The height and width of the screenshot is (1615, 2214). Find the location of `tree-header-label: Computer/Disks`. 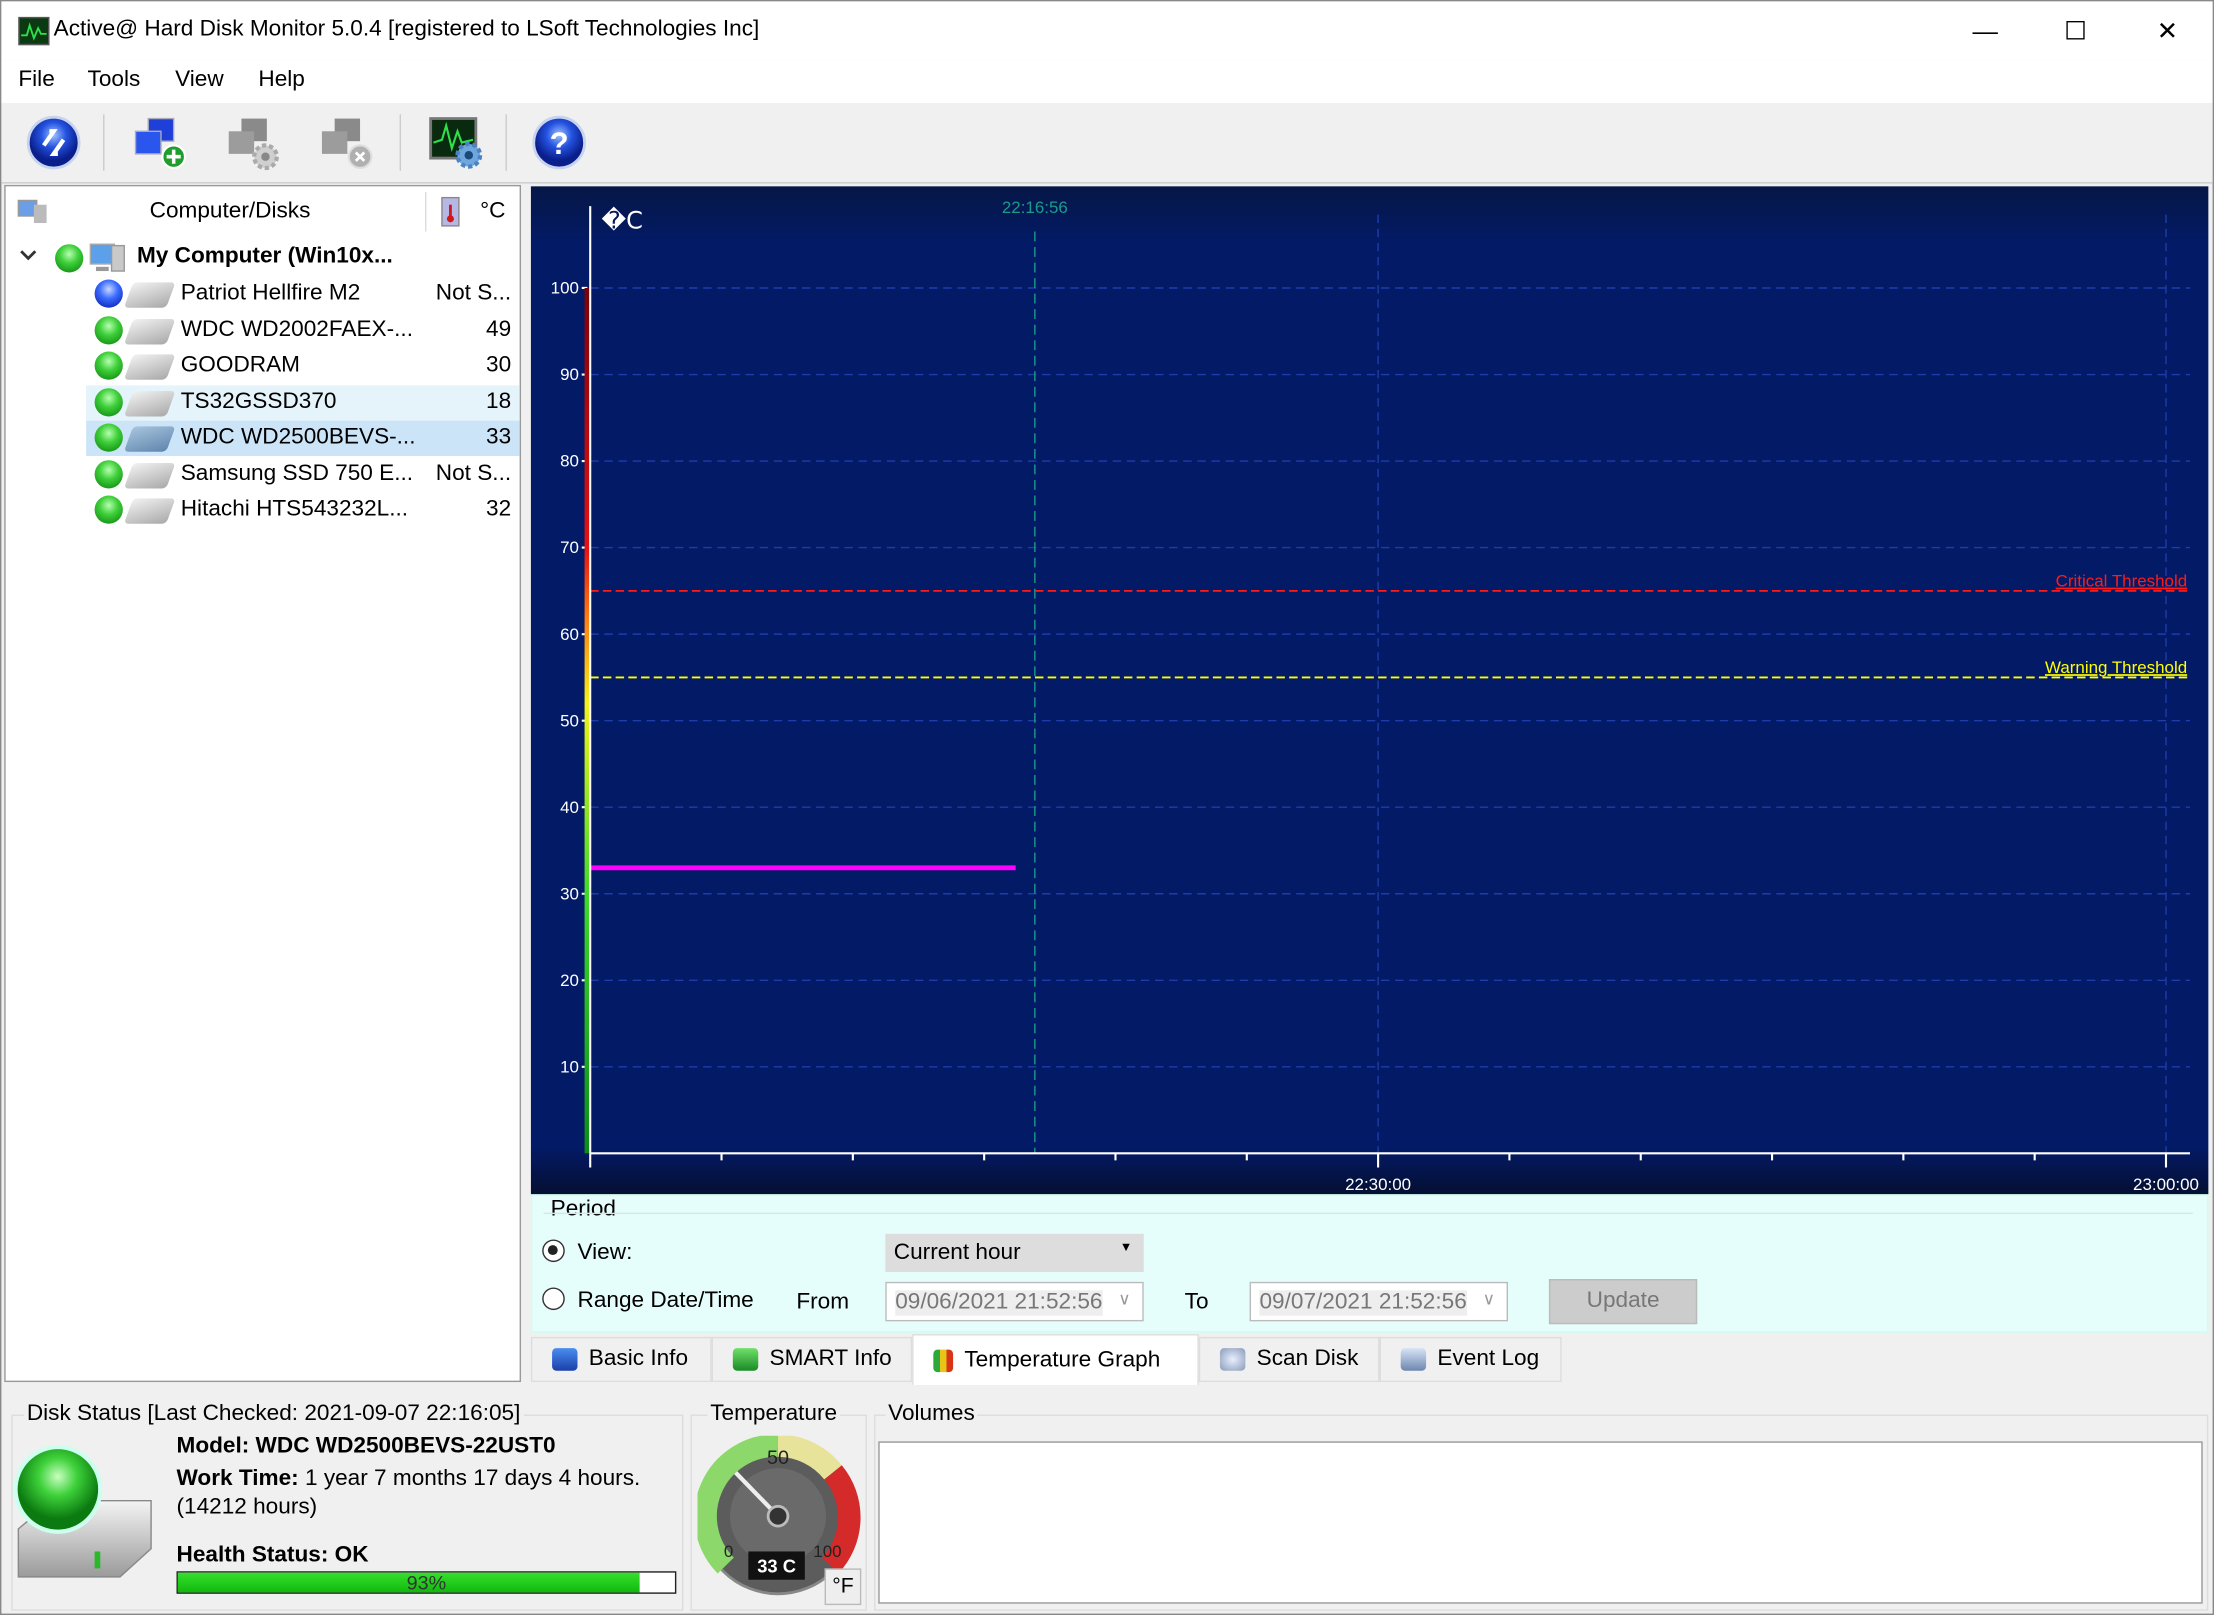

tree-header-label: Computer/Disks is located at coordinates (230, 211).